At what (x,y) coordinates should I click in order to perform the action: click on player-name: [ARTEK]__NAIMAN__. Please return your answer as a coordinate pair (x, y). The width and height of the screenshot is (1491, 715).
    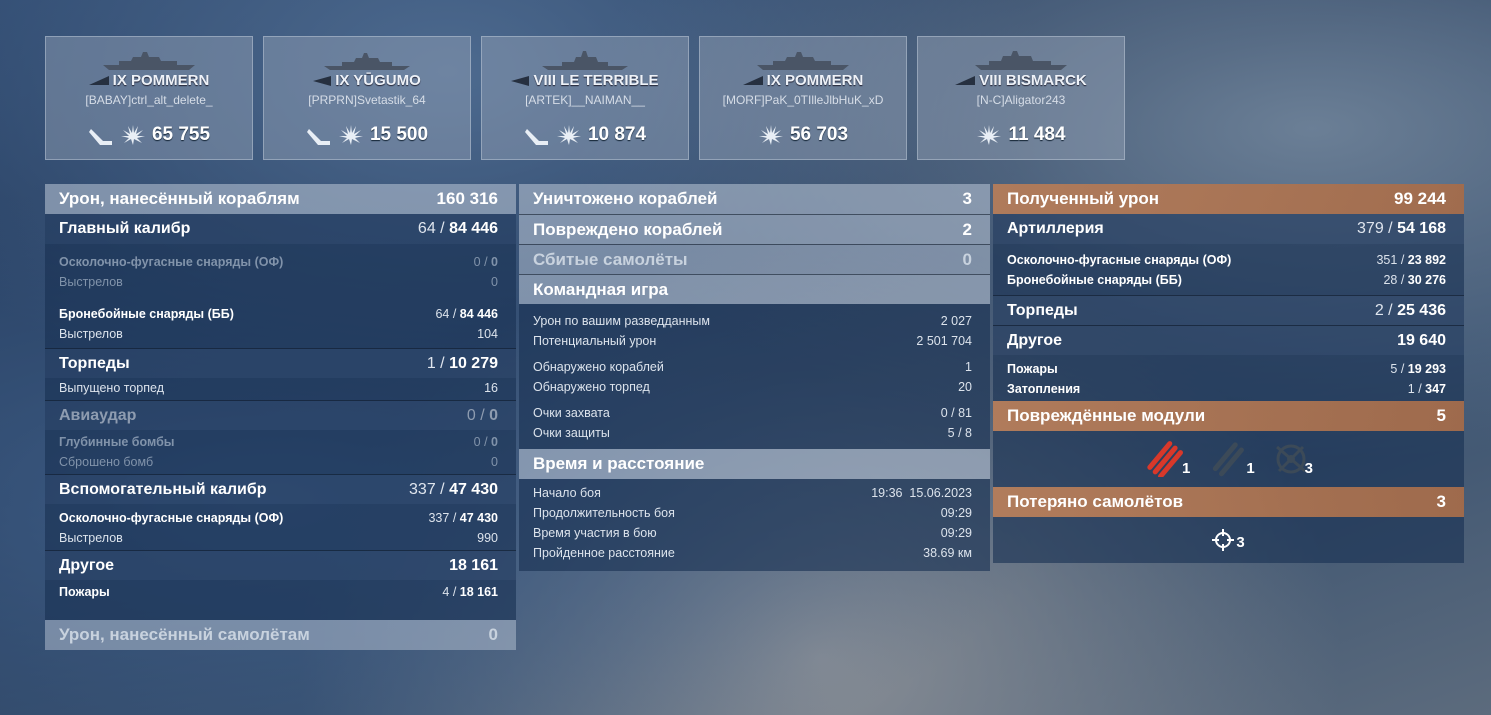
    Looking at the image, I should click on (585, 100).